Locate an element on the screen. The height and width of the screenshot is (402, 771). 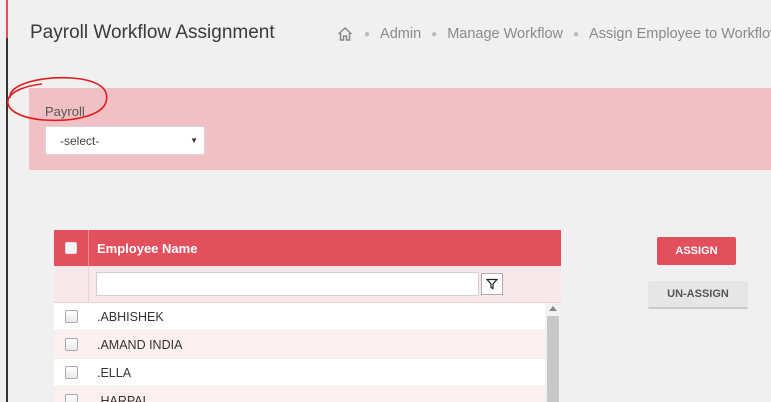
home-icon is located at coordinates (345, 34).